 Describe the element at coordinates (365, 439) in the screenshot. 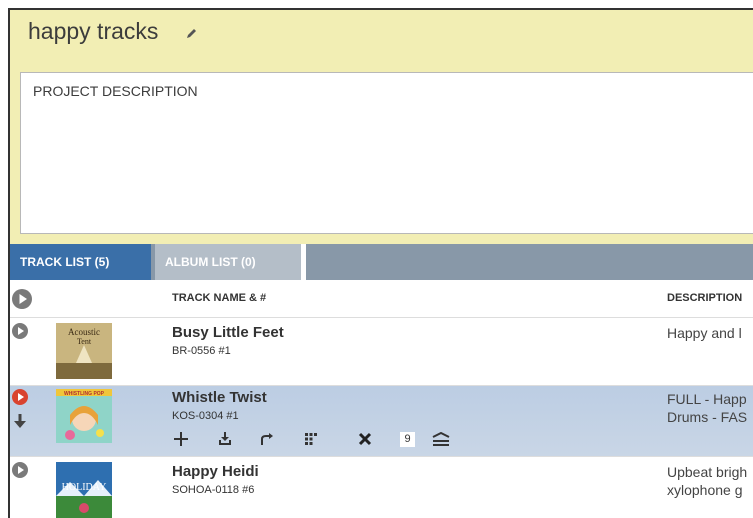

I see `close-icon` at that location.